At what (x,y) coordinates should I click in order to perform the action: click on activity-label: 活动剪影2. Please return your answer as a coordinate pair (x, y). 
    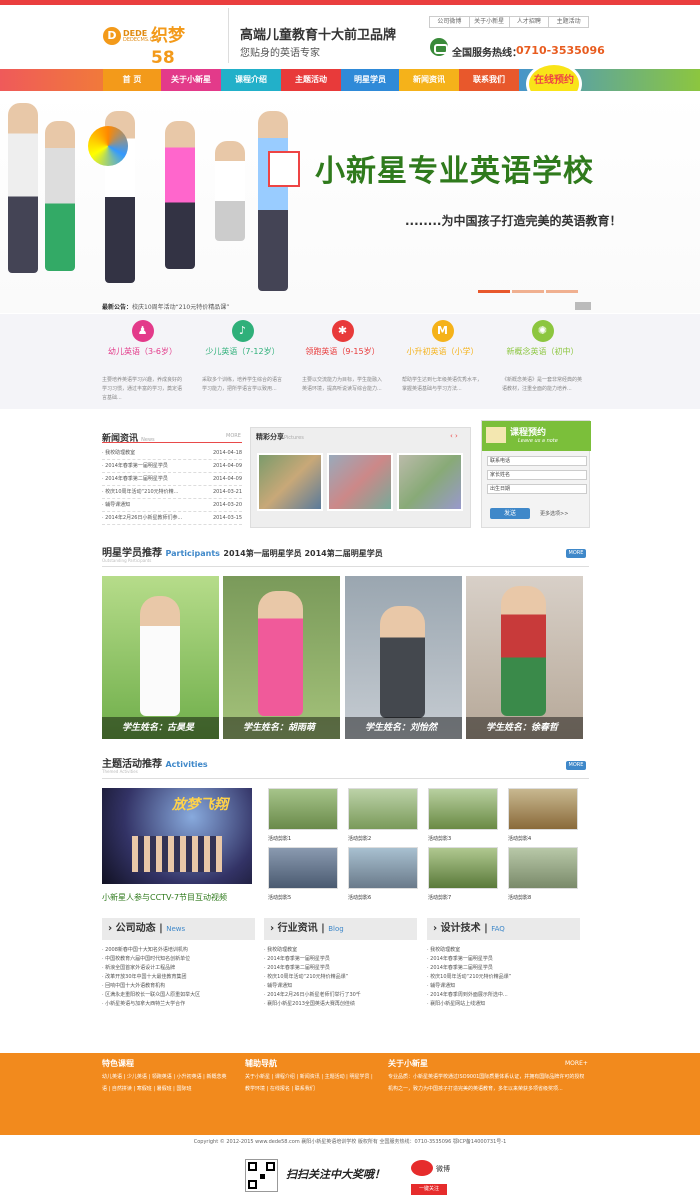
    Looking at the image, I should click on (359, 838).